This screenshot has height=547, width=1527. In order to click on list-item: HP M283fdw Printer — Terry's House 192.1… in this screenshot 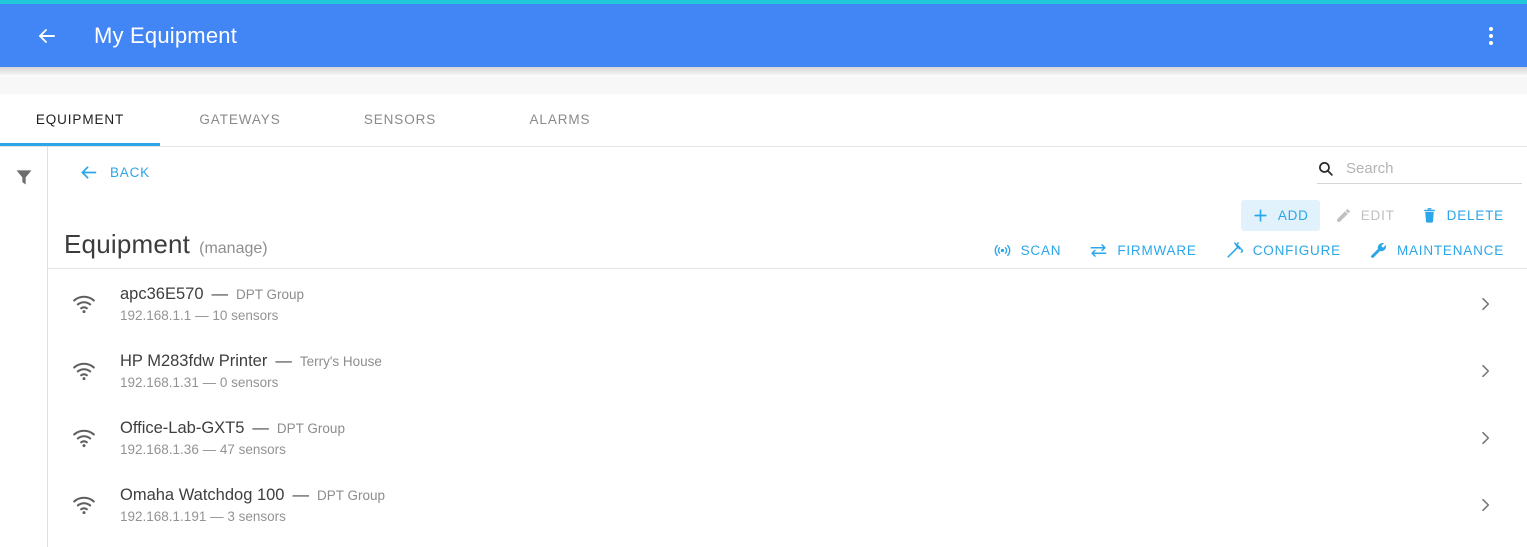, I will do `click(787, 370)`.